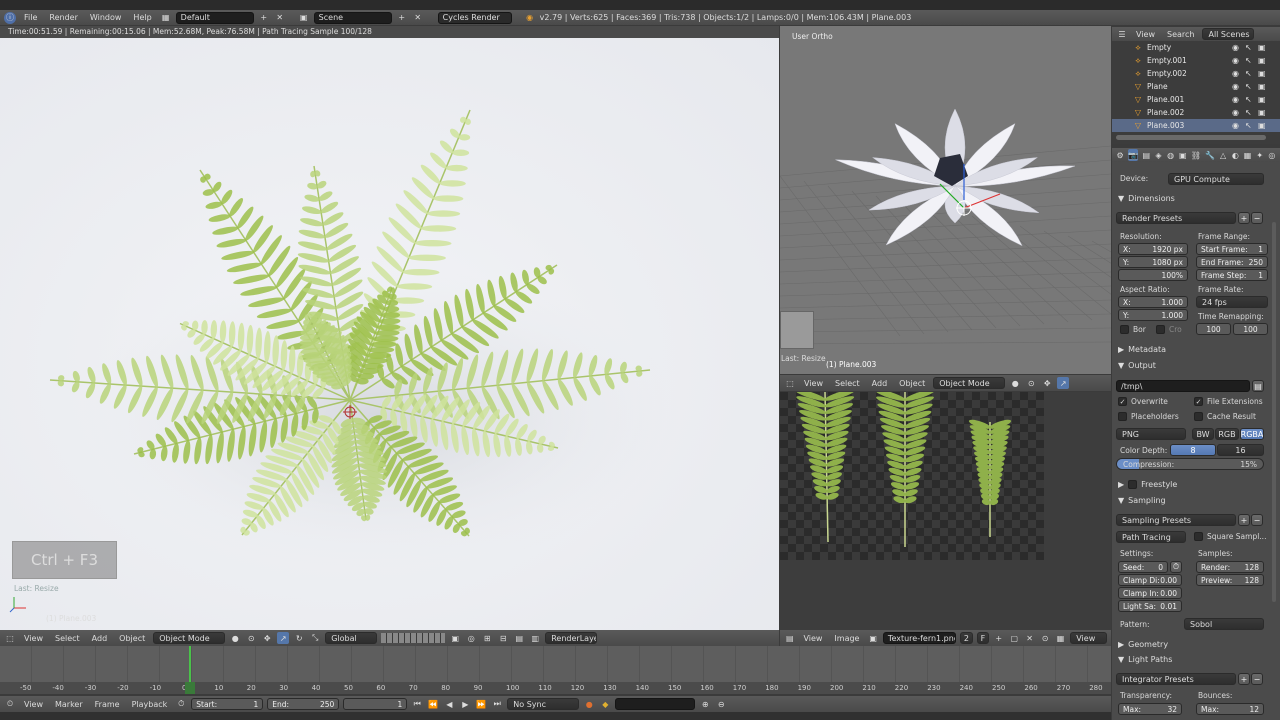  Describe the element at coordinates (100, 638) in the screenshot. I see `menu-add: Add` at that location.